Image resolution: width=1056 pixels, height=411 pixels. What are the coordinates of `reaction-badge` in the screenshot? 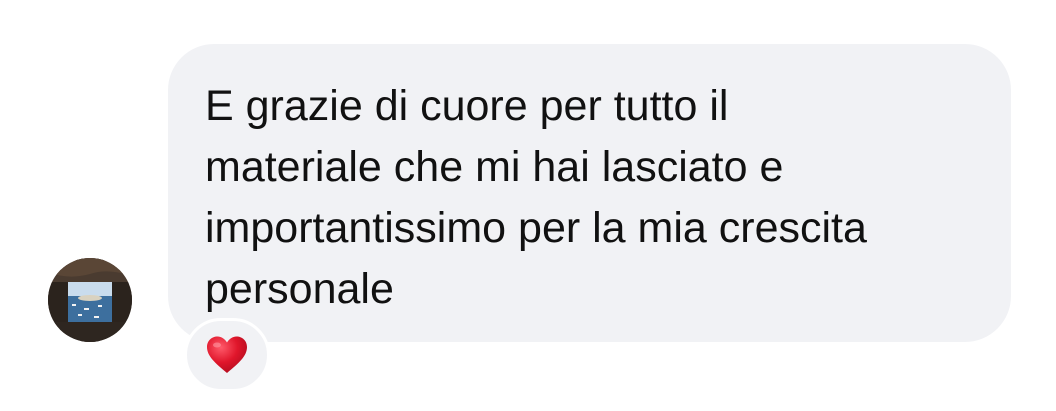 It's located at (227, 355).